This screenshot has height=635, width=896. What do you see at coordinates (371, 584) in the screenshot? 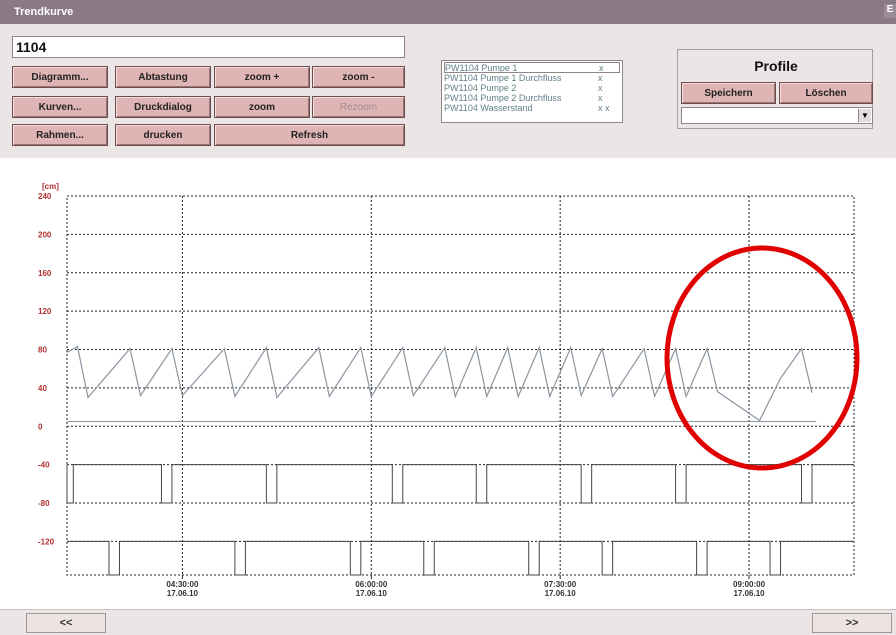
I see `x-tick-time-label: 06:00:00` at bounding box center [371, 584].